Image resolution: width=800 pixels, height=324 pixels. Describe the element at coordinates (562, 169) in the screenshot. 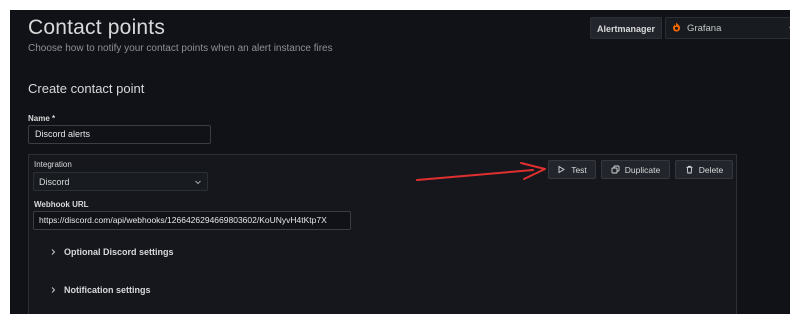

I see `play-outline-icon` at that location.